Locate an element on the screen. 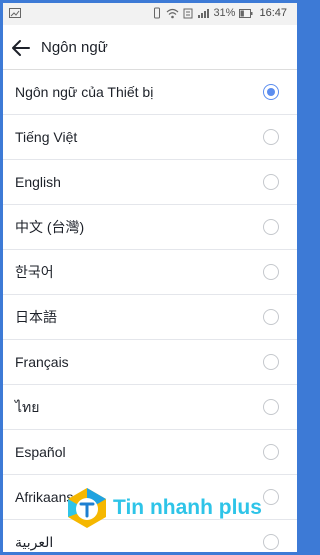 Image resolution: width=320 pixels, height=555 pixels. app-bar: Ngôn ngữ is located at coordinates (150, 47).